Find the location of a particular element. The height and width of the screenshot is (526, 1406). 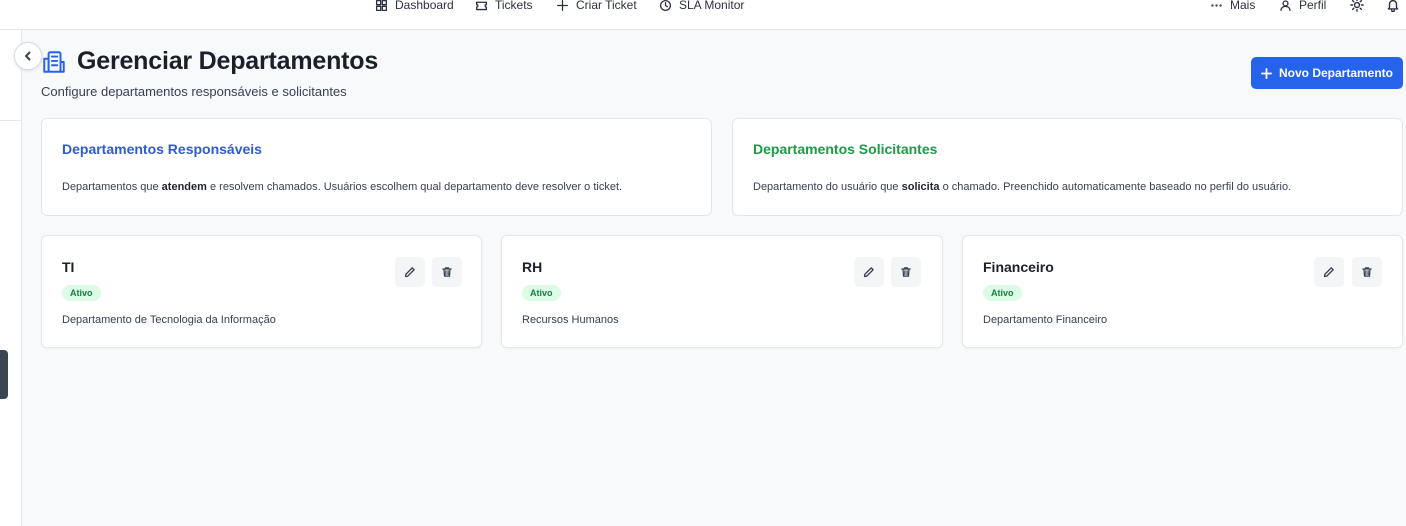

nav-tickets-label: Tickets is located at coordinates (514, 6).